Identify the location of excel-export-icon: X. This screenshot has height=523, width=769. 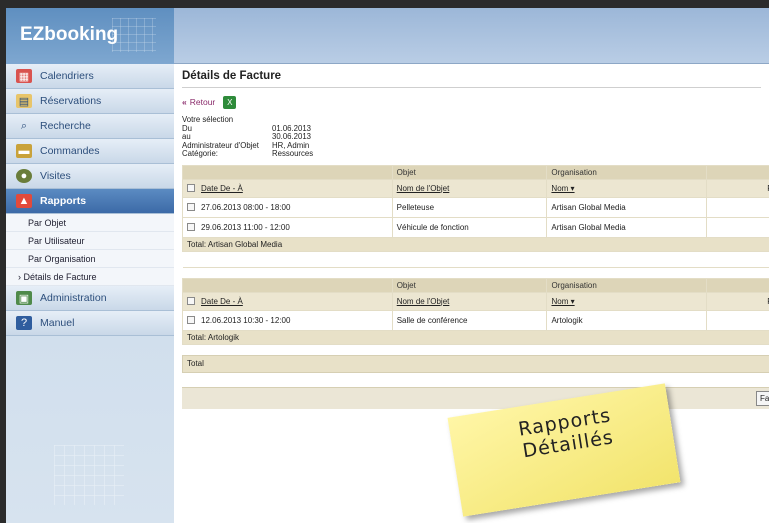
(230, 102).